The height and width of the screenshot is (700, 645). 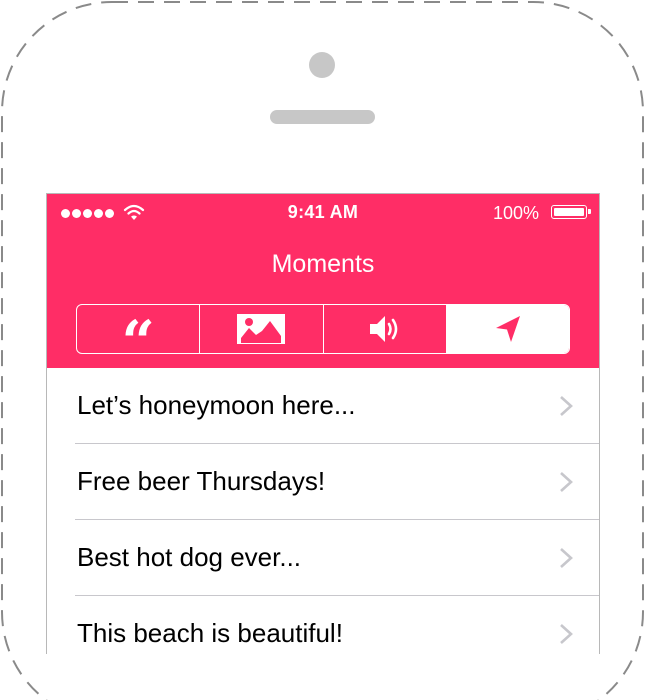 What do you see at coordinates (571, 212) in the screenshot?
I see `battery-icon` at bounding box center [571, 212].